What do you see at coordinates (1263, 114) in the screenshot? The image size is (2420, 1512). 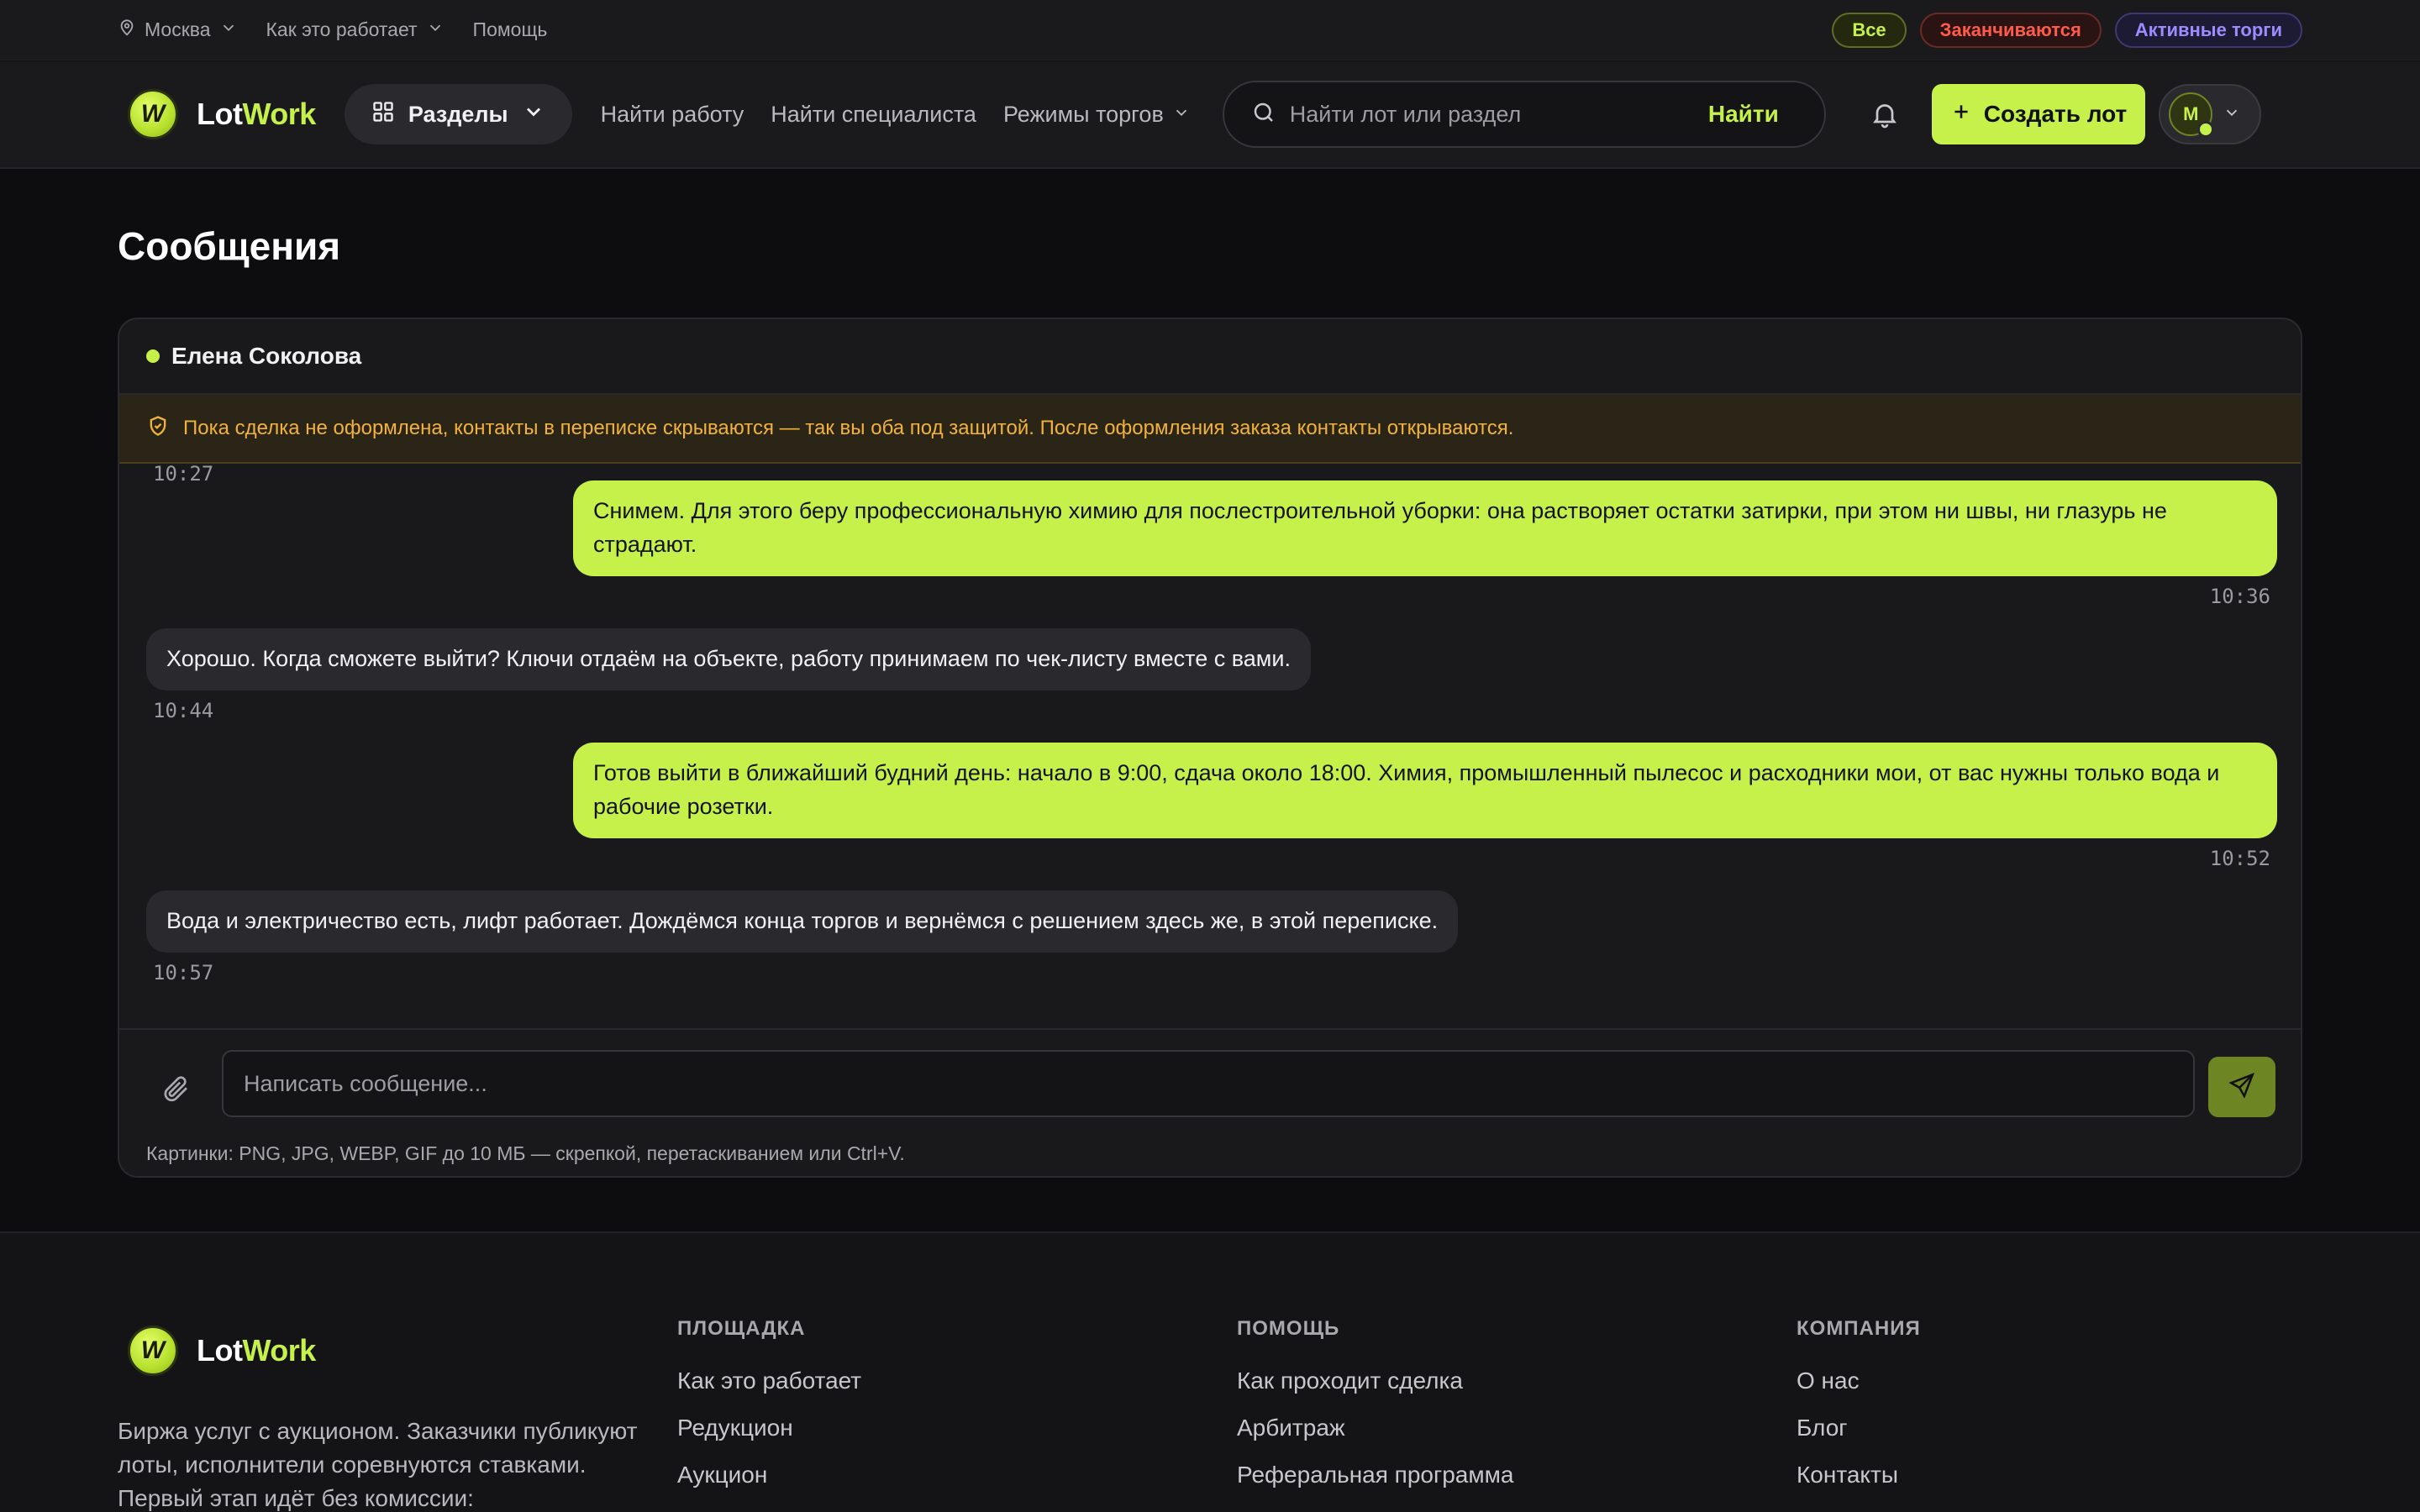 I see `search-icon` at bounding box center [1263, 114].